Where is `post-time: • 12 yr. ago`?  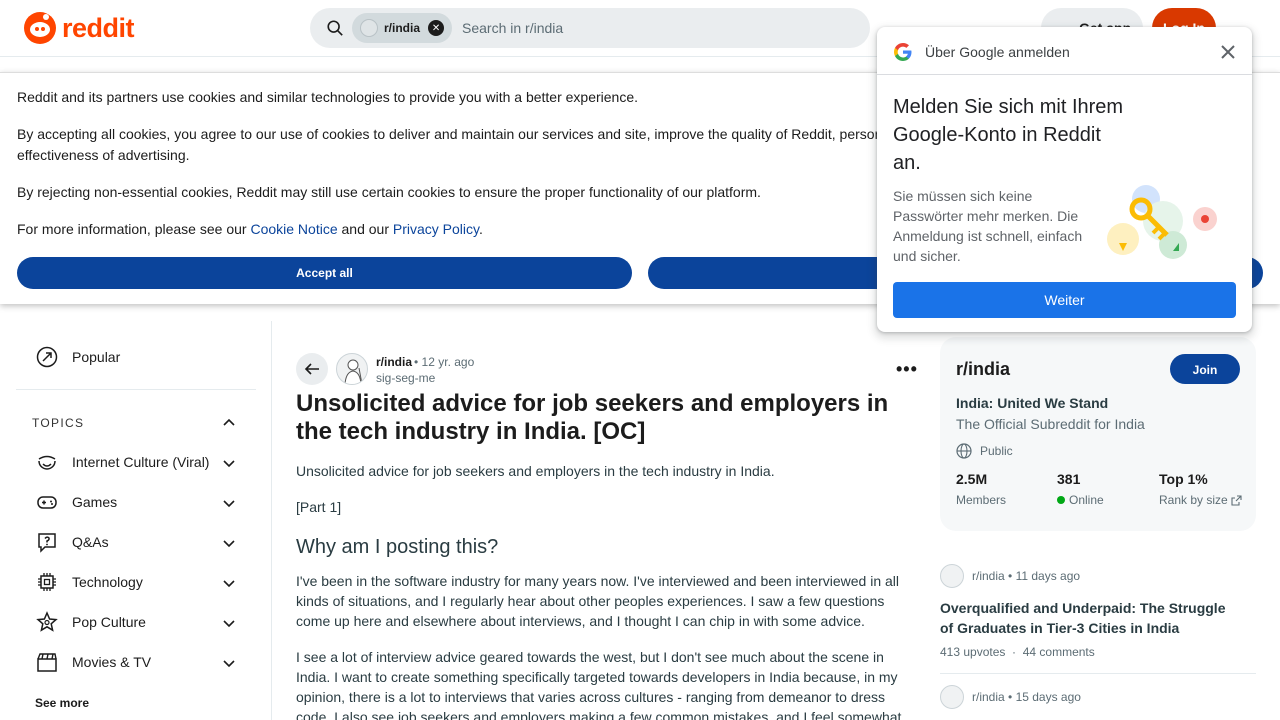
post-time: • 12 yr. ago is located at coordinates (444, 362).